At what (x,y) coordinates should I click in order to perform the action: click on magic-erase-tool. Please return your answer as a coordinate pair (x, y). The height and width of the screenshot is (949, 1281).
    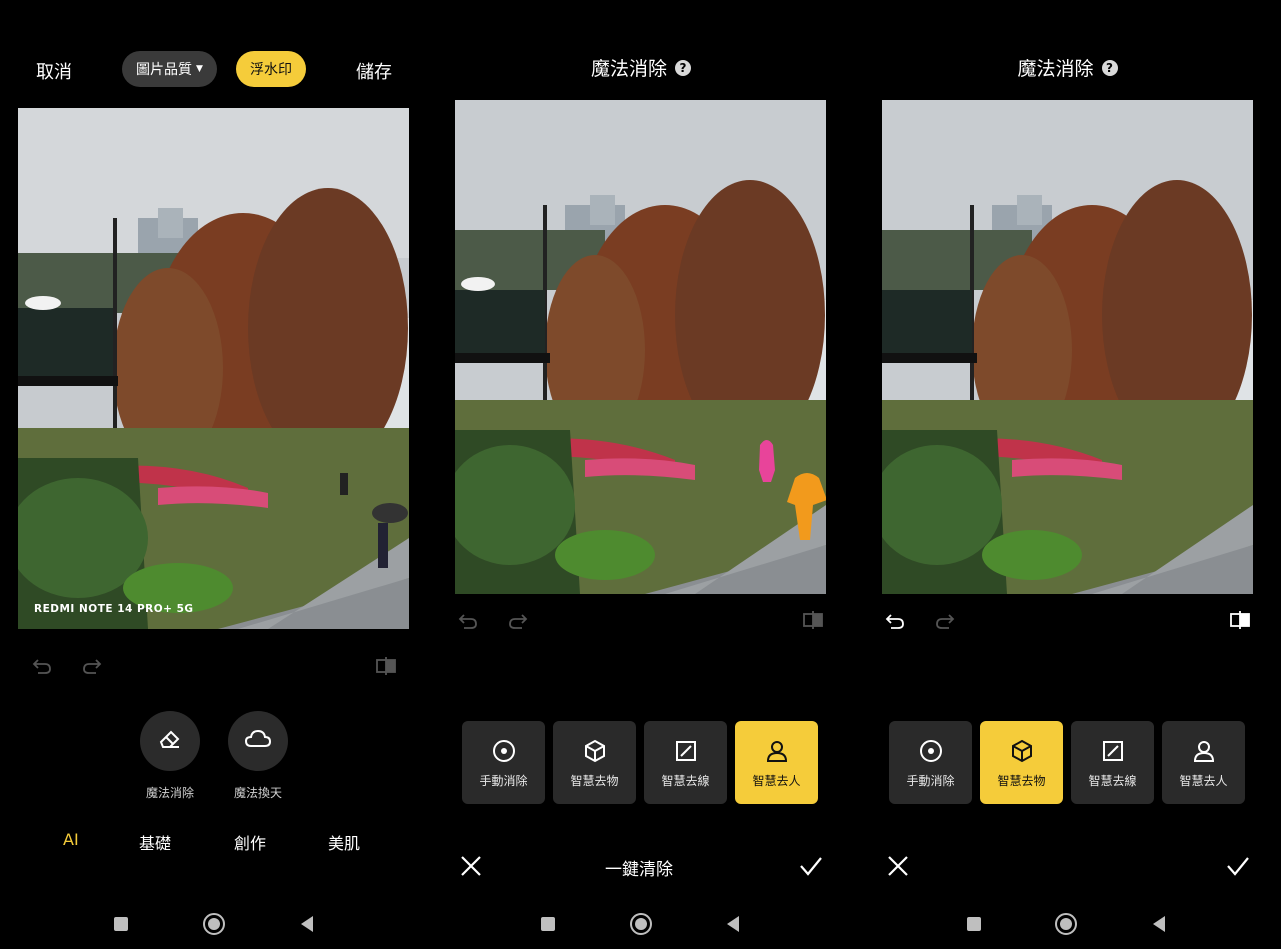
    Looking at the image, I should click on (170, 741).